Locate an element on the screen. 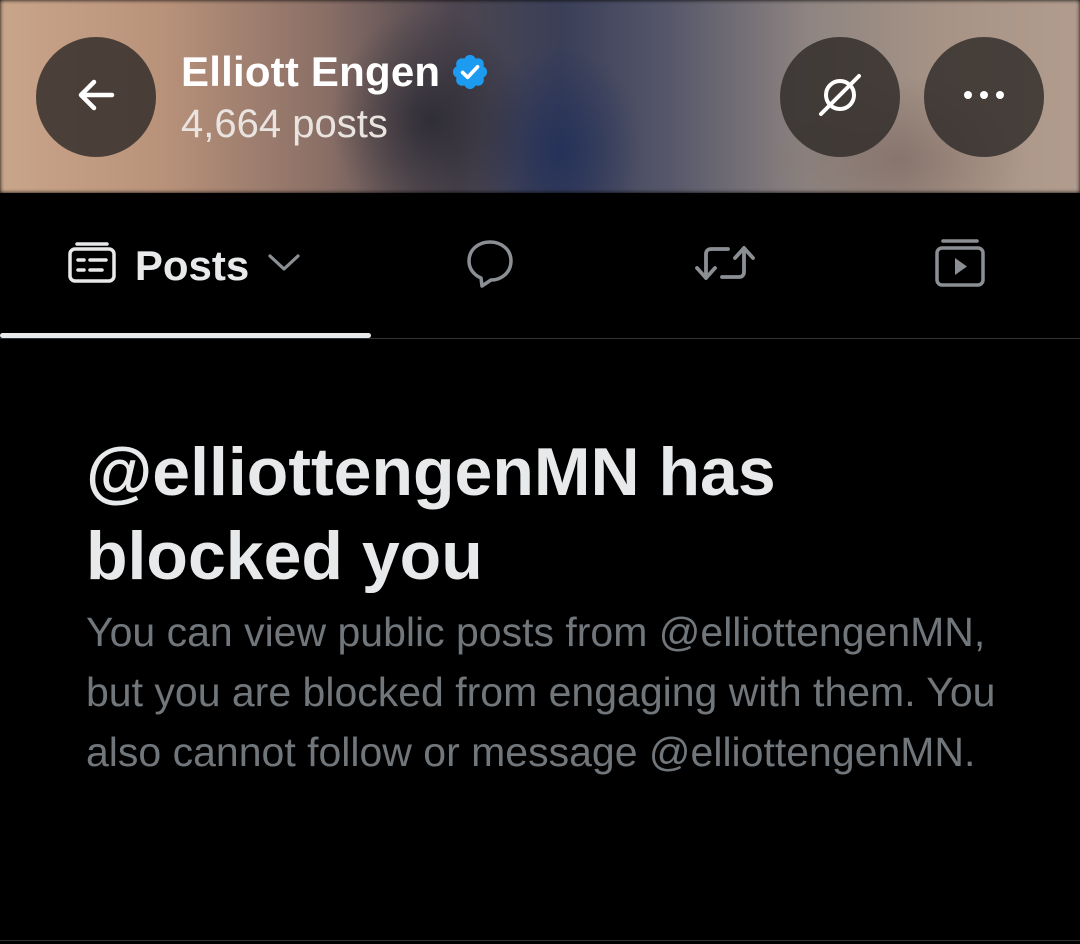 This screenshot has height=944, width=1080. tab-posts: Posts is located at coordinates (185, 265).